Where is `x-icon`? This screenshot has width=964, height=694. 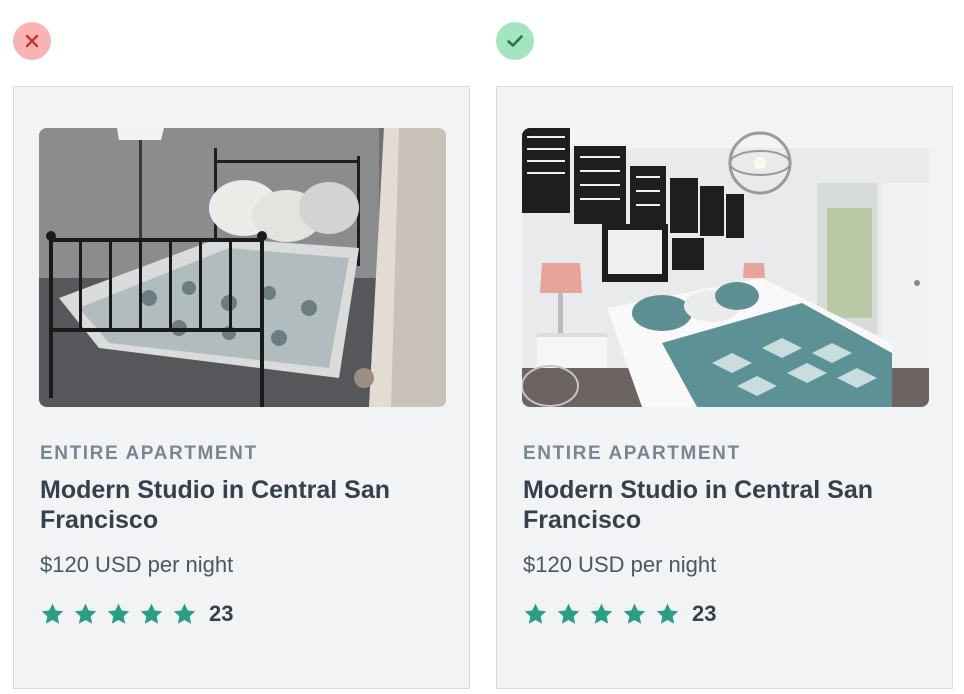
x-icon is located at coordinates (32, 41).